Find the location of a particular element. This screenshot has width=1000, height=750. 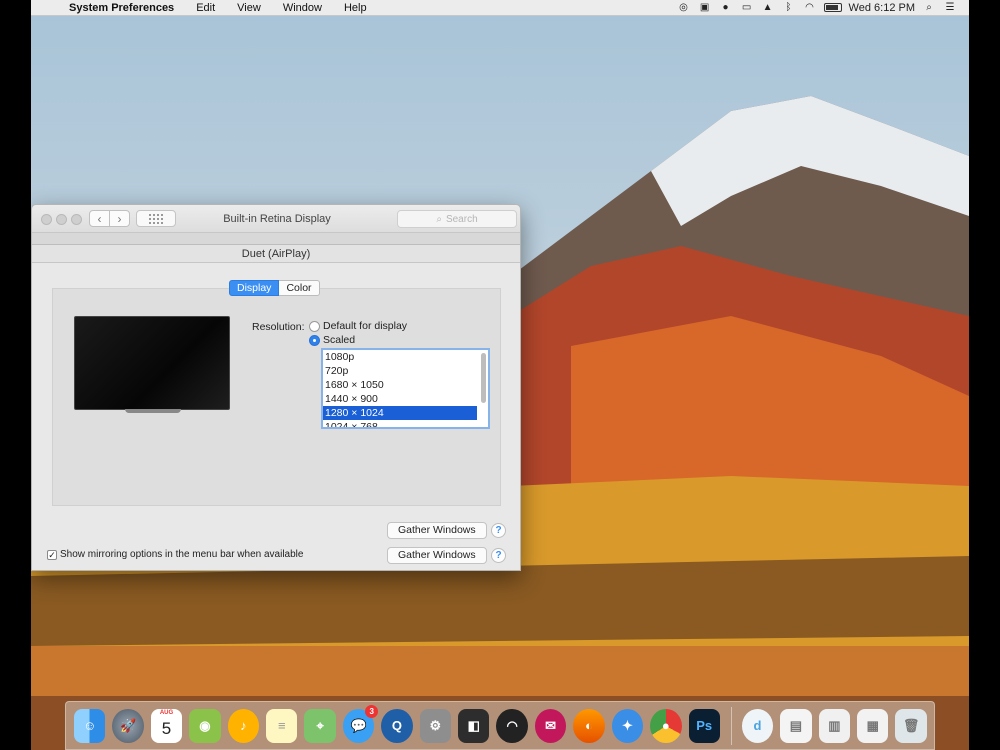

menu-edit: Edit is located at coordinates (205, 8).